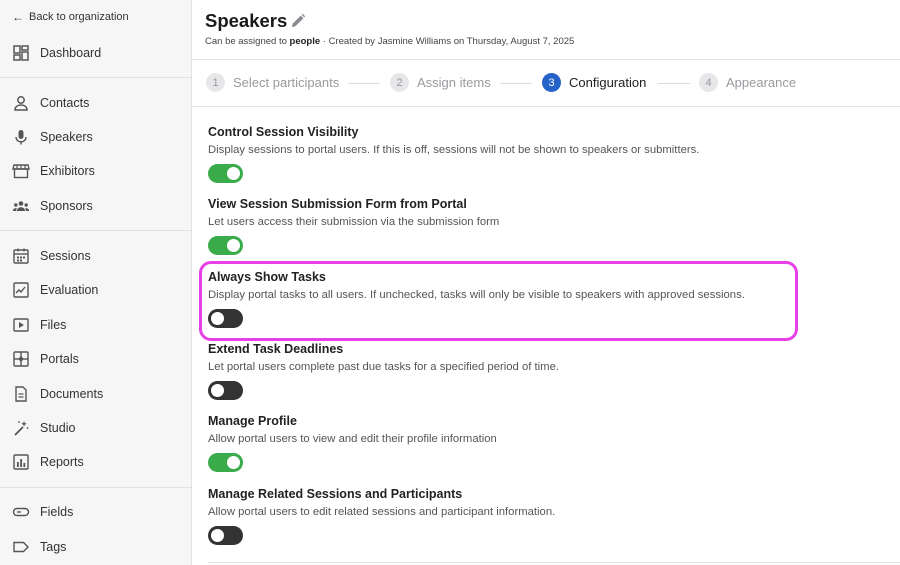 This screenshot has height=565, width=900. What do you see at coordinates (97, 428) in the screenshot?
I see `sidebar-item-studio: Studio` at bounding box center [97, 428].